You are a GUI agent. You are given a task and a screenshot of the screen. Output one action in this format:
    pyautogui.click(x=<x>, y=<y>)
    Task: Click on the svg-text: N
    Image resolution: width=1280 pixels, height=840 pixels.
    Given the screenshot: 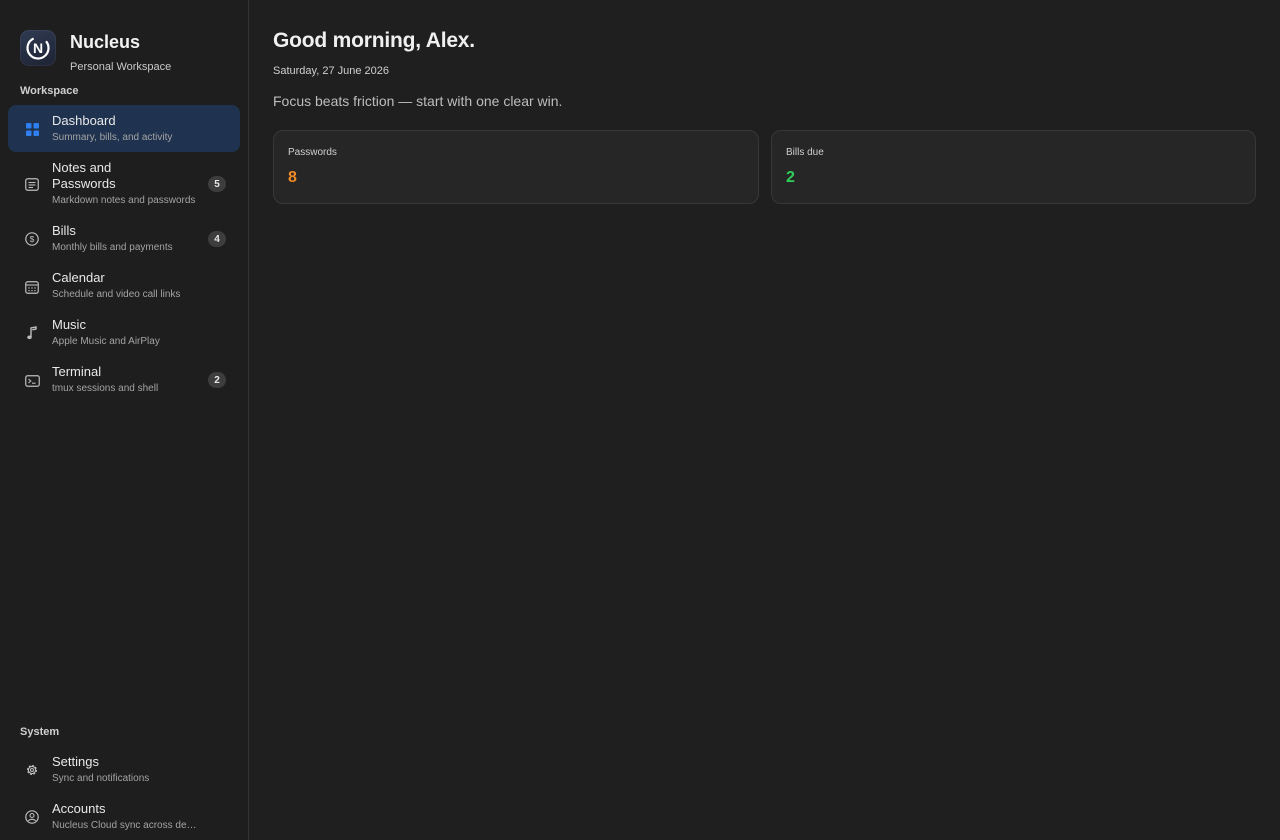 What is the action you would take?
    pyautogui.click(x=38, y=48)
    